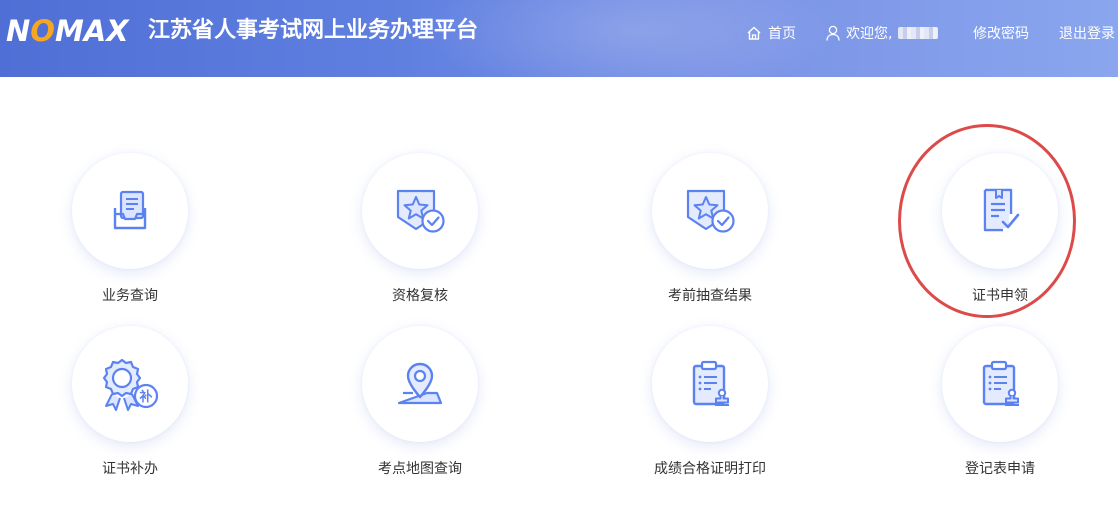  I want to click on tile-label: 考前抽查结果, so click(710, 296).